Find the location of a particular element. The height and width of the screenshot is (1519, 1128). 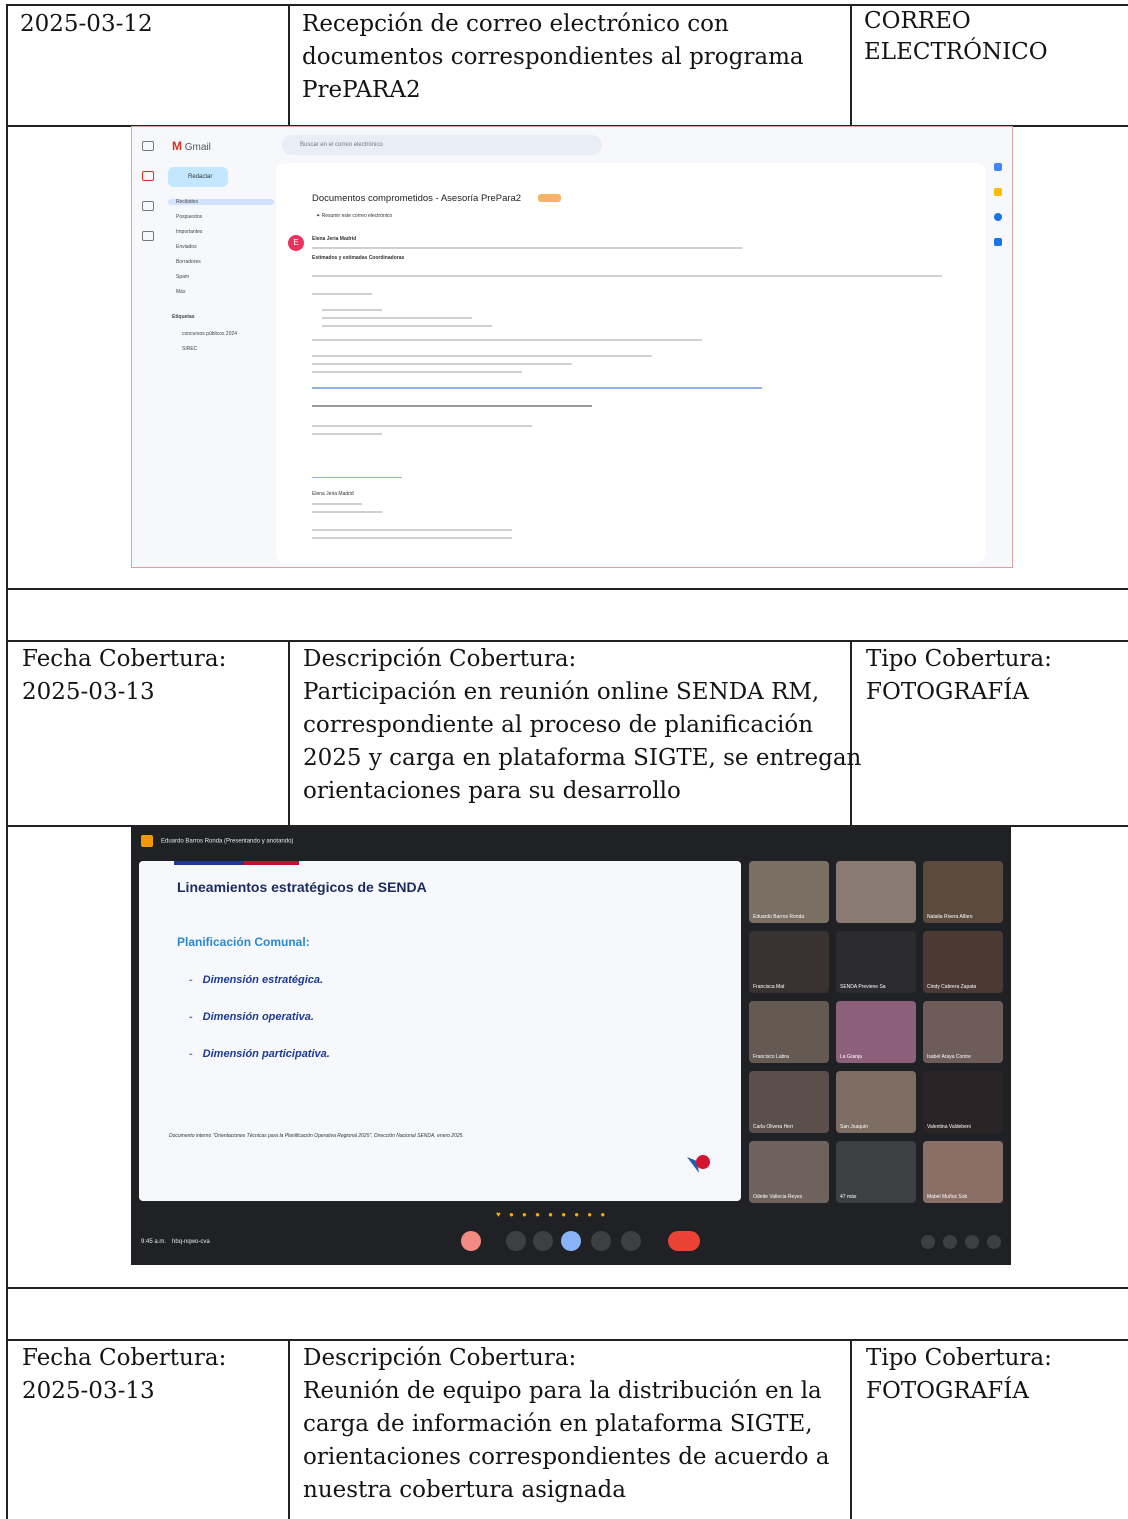

nav-sent: Enviados is located at coordinates (221, 247).